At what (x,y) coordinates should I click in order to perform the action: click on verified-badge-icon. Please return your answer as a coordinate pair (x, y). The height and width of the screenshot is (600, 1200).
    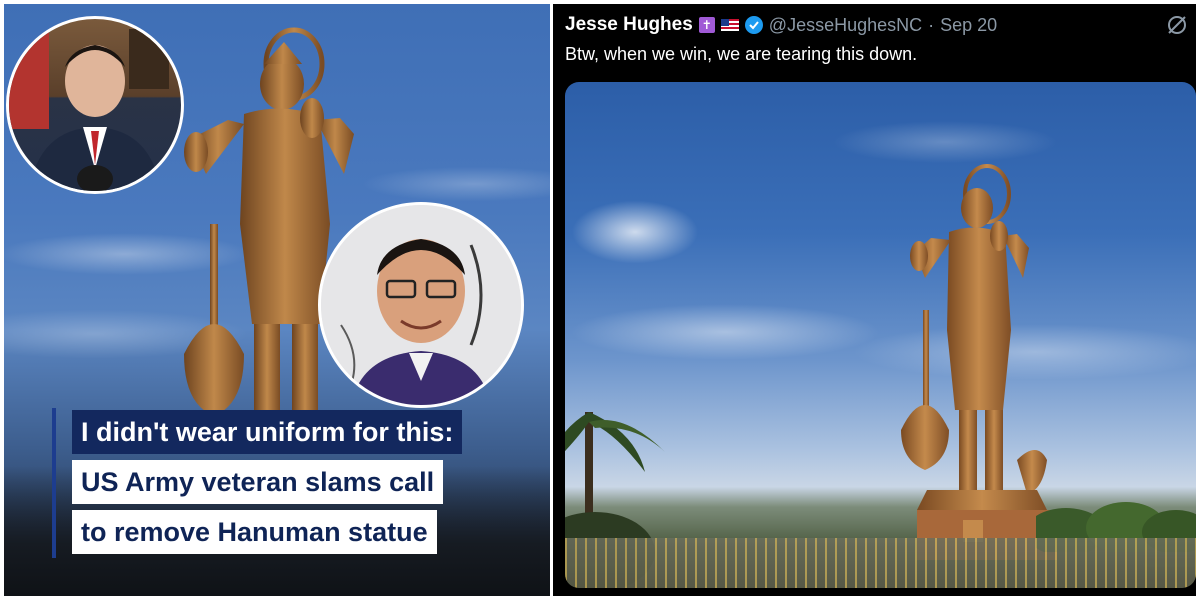
    Looking at the image, I should click on (753, 25).